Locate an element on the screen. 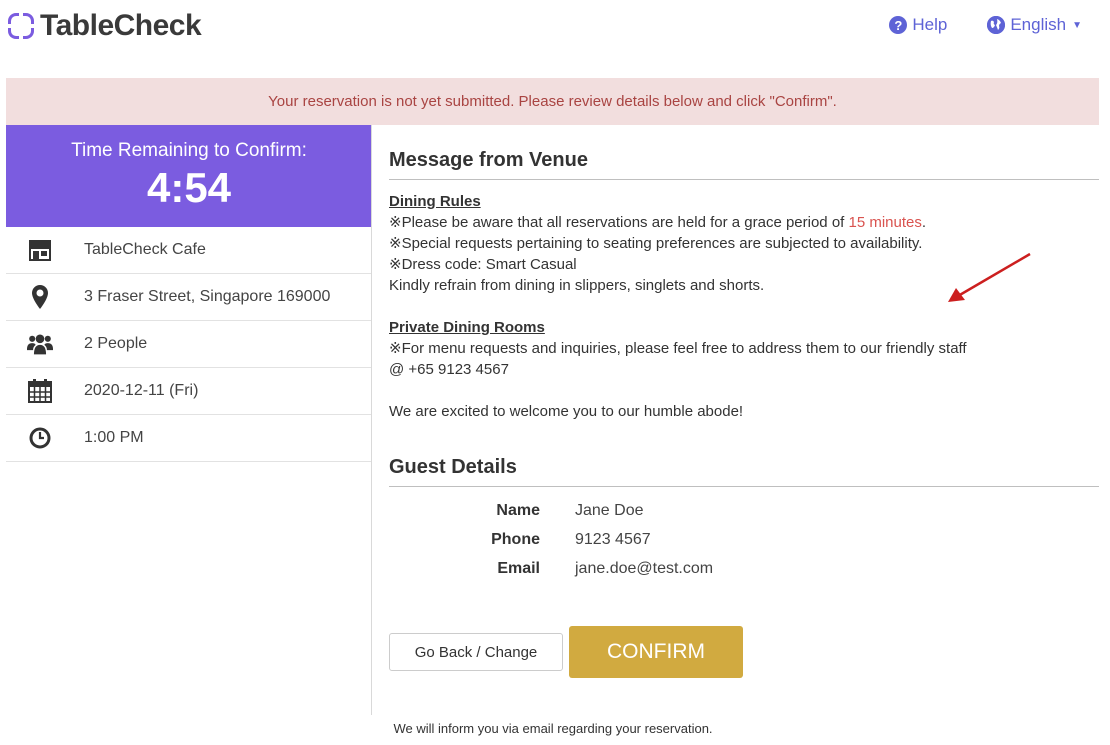  timer-label: Time Remaining to Confirm: is located at coordinates (189, 150).